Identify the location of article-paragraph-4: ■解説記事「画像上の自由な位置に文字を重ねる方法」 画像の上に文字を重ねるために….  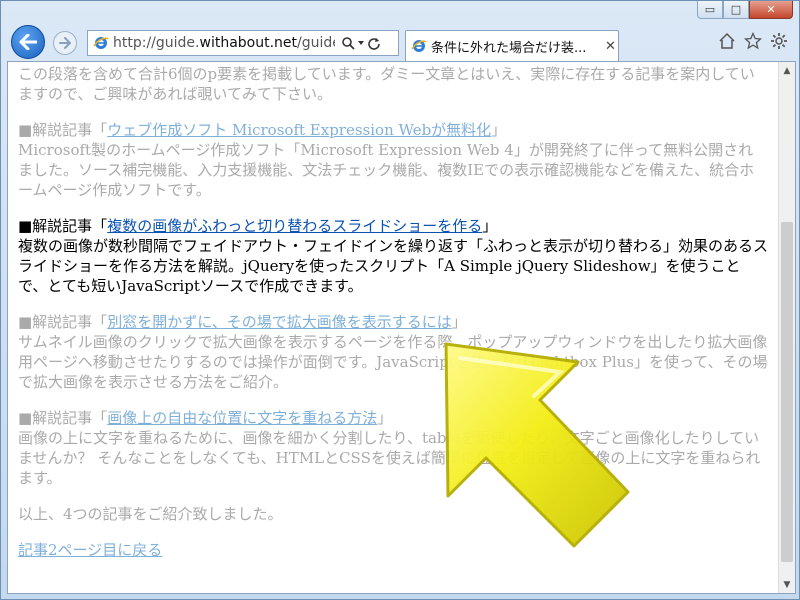
(393, 448).